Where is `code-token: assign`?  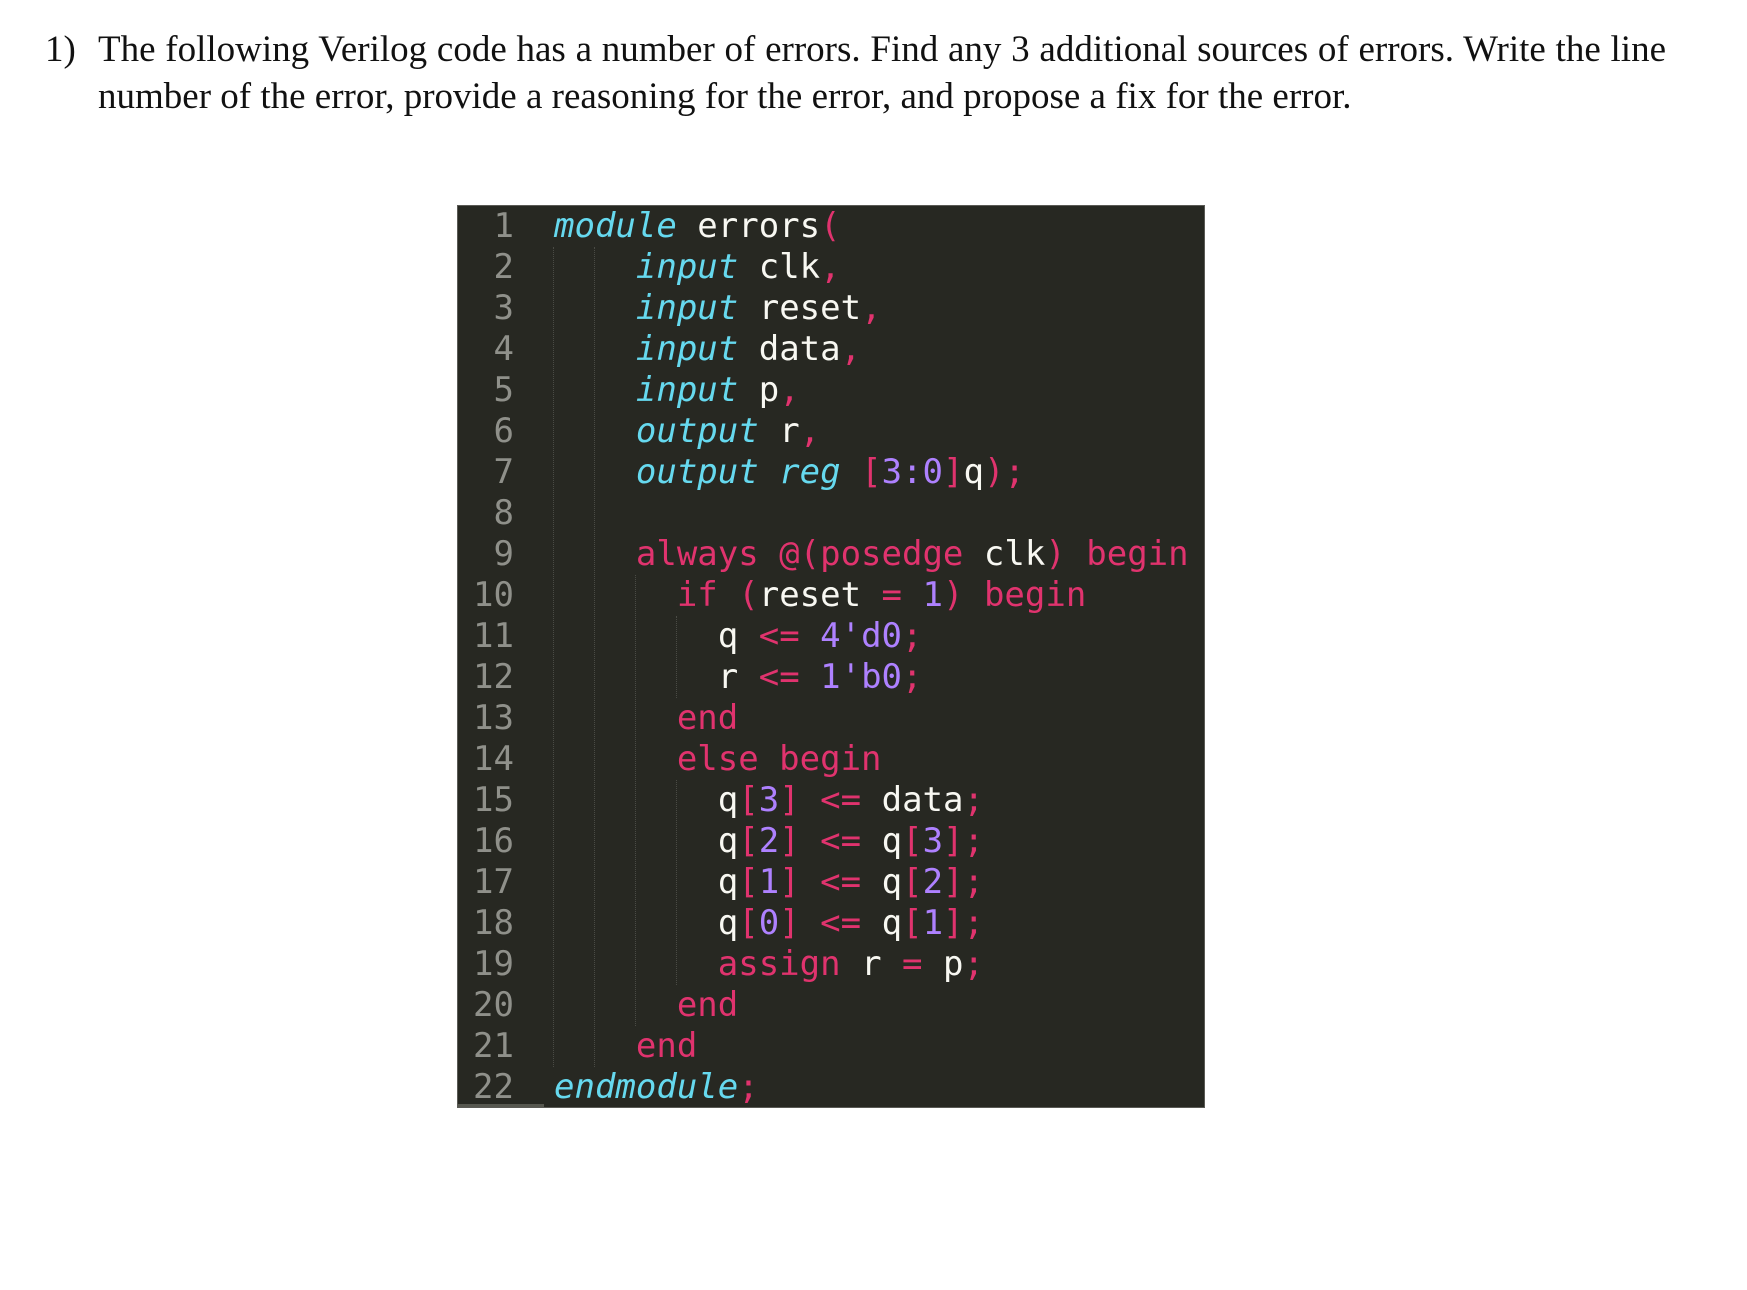
code-token: assign is located at coordinates (779, 964).